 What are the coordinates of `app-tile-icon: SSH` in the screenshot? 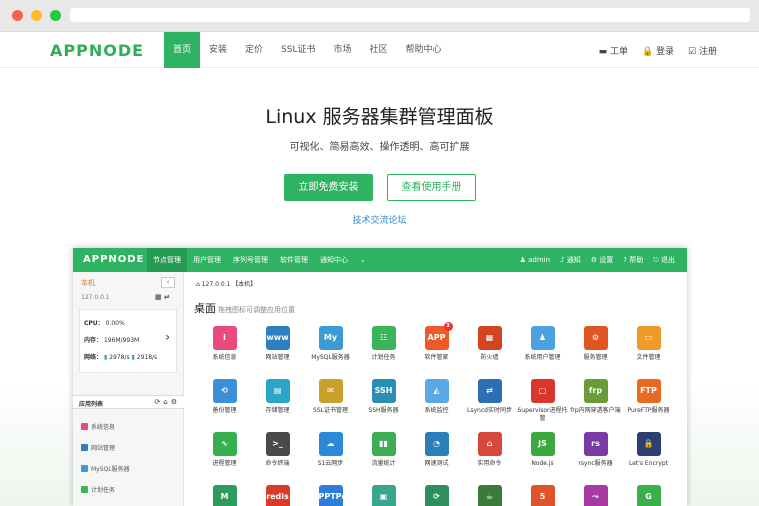 It's located at (383, 391).